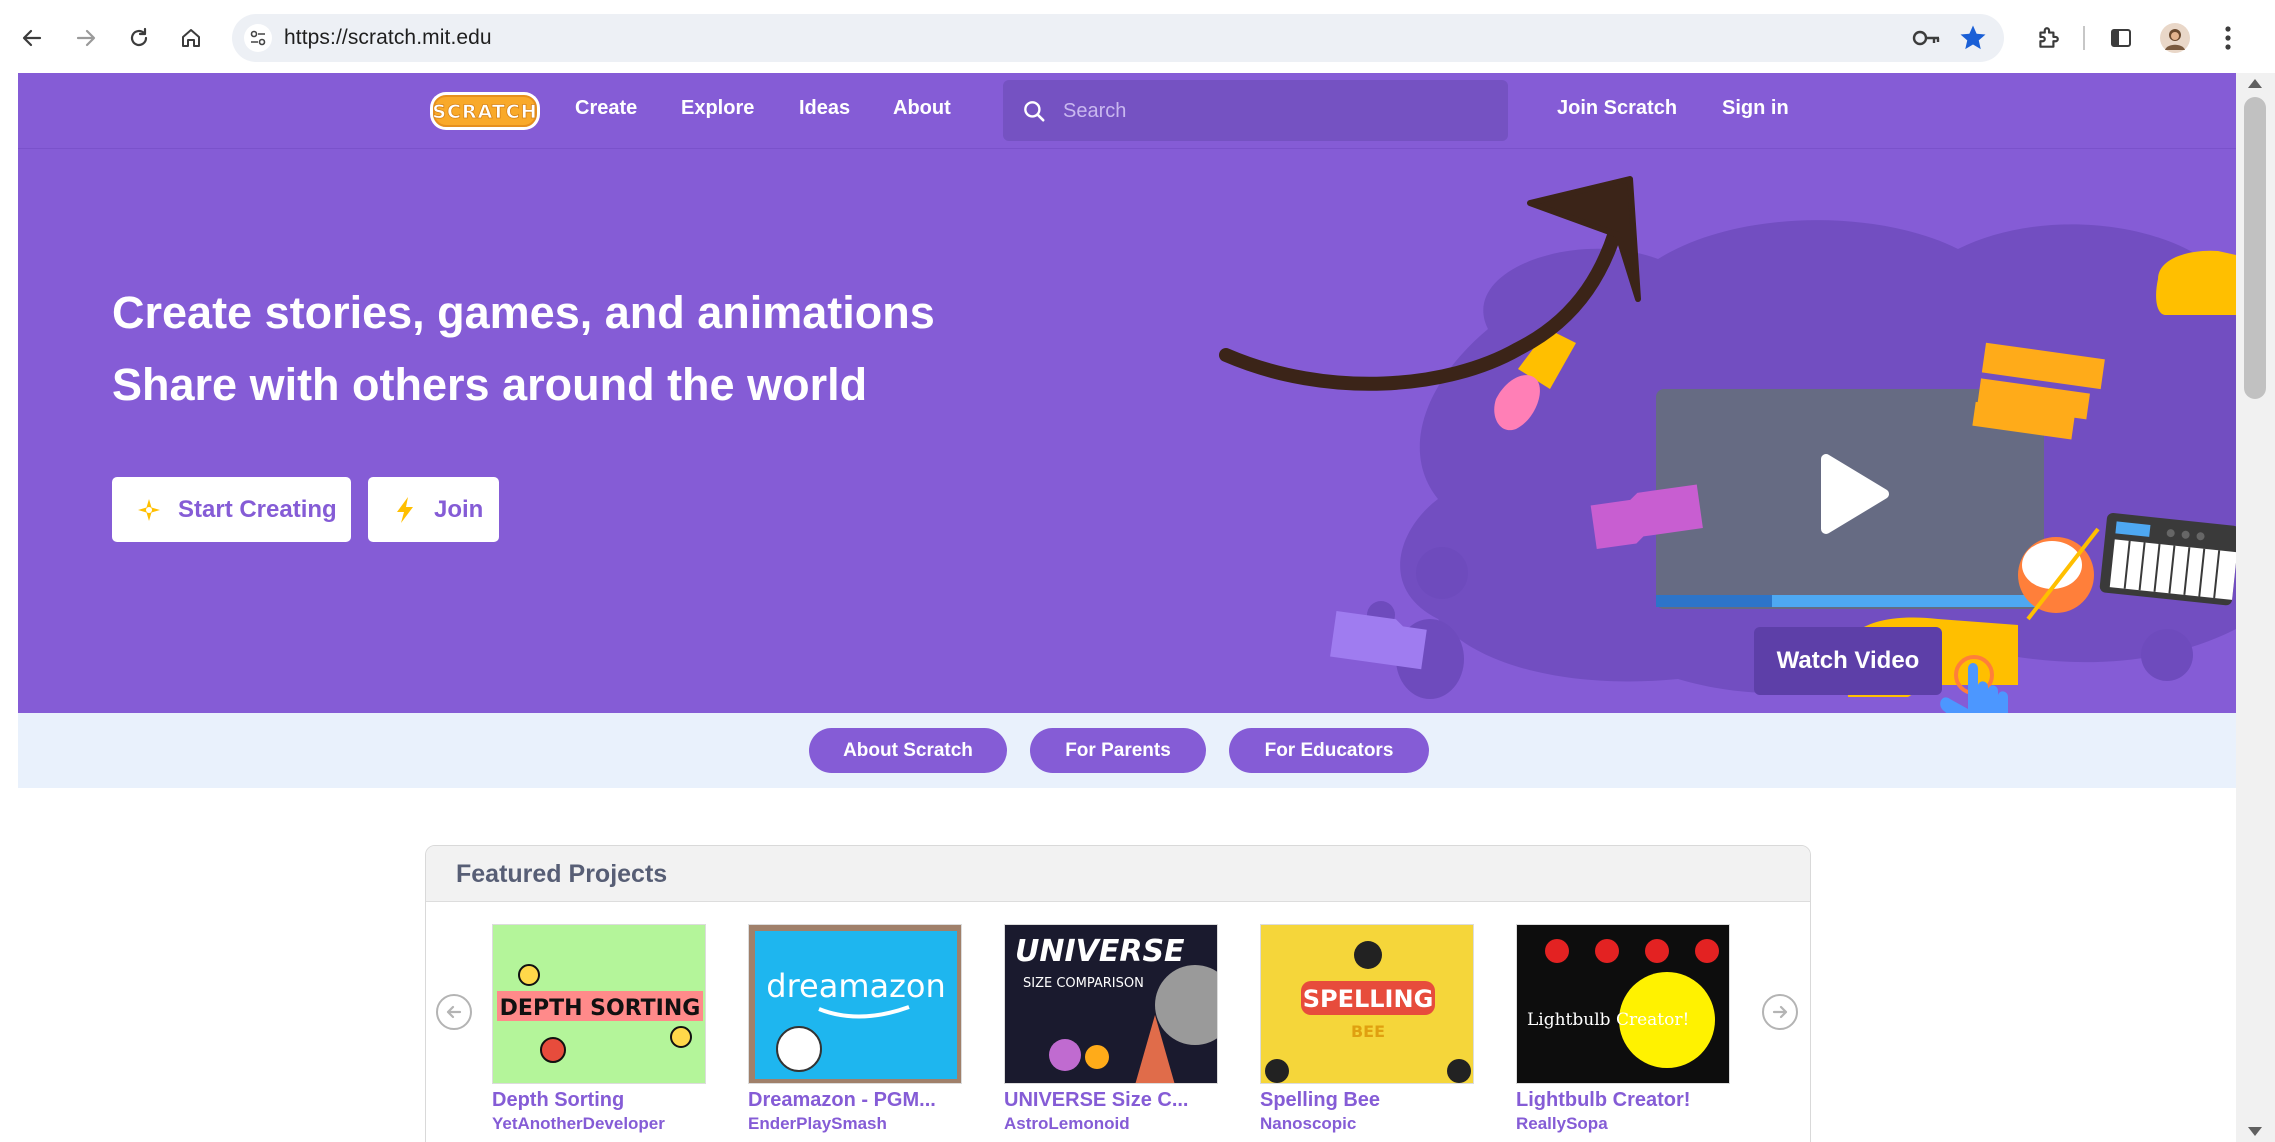  I want to click on start-creating-button: Start Creating, so click(231, 509).